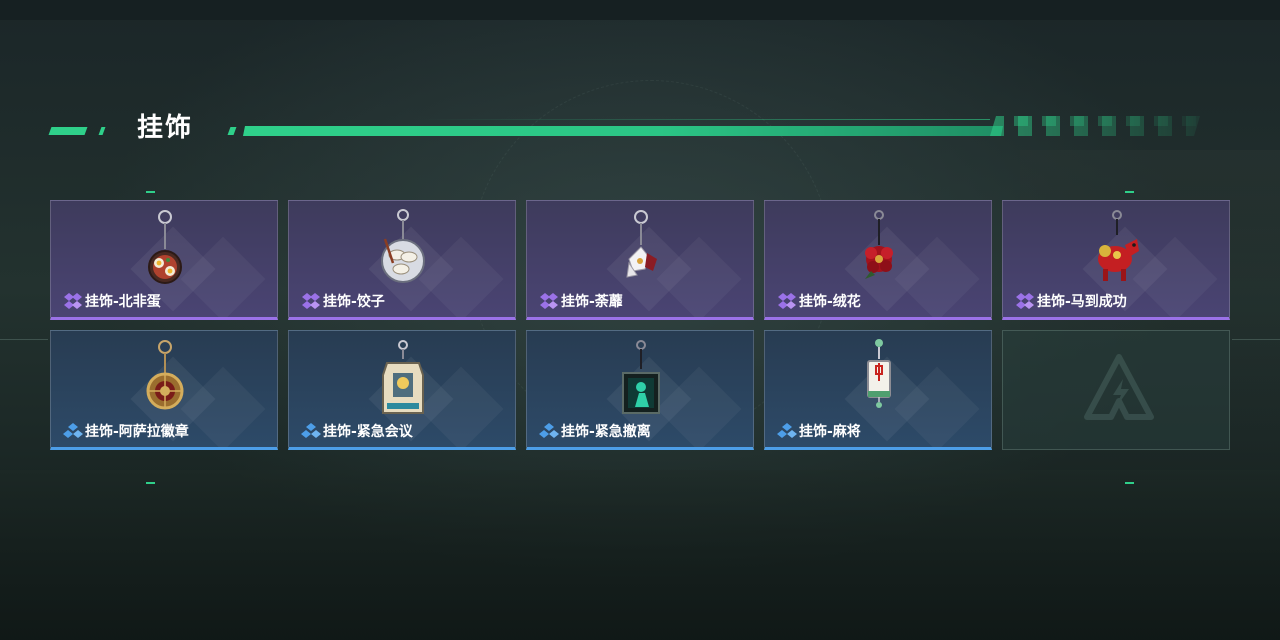 This screenshot has width=1280, height=640. I want to click on item-card: 挂饰-麻将, so click(878, 390).